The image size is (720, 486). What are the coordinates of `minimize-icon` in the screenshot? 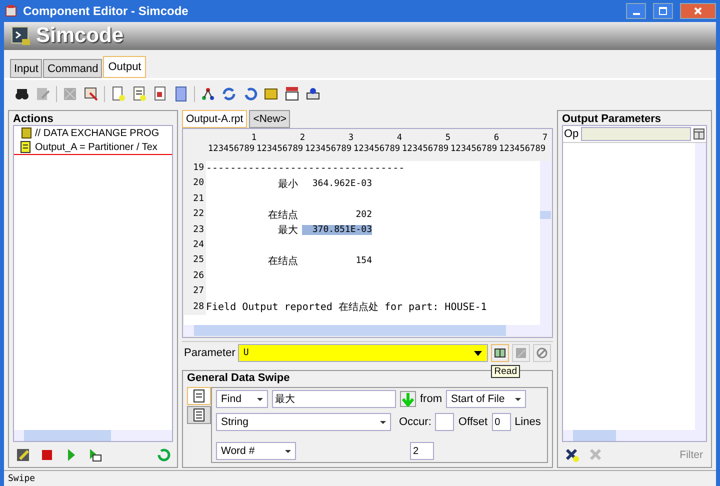 It's located at (636, 14).